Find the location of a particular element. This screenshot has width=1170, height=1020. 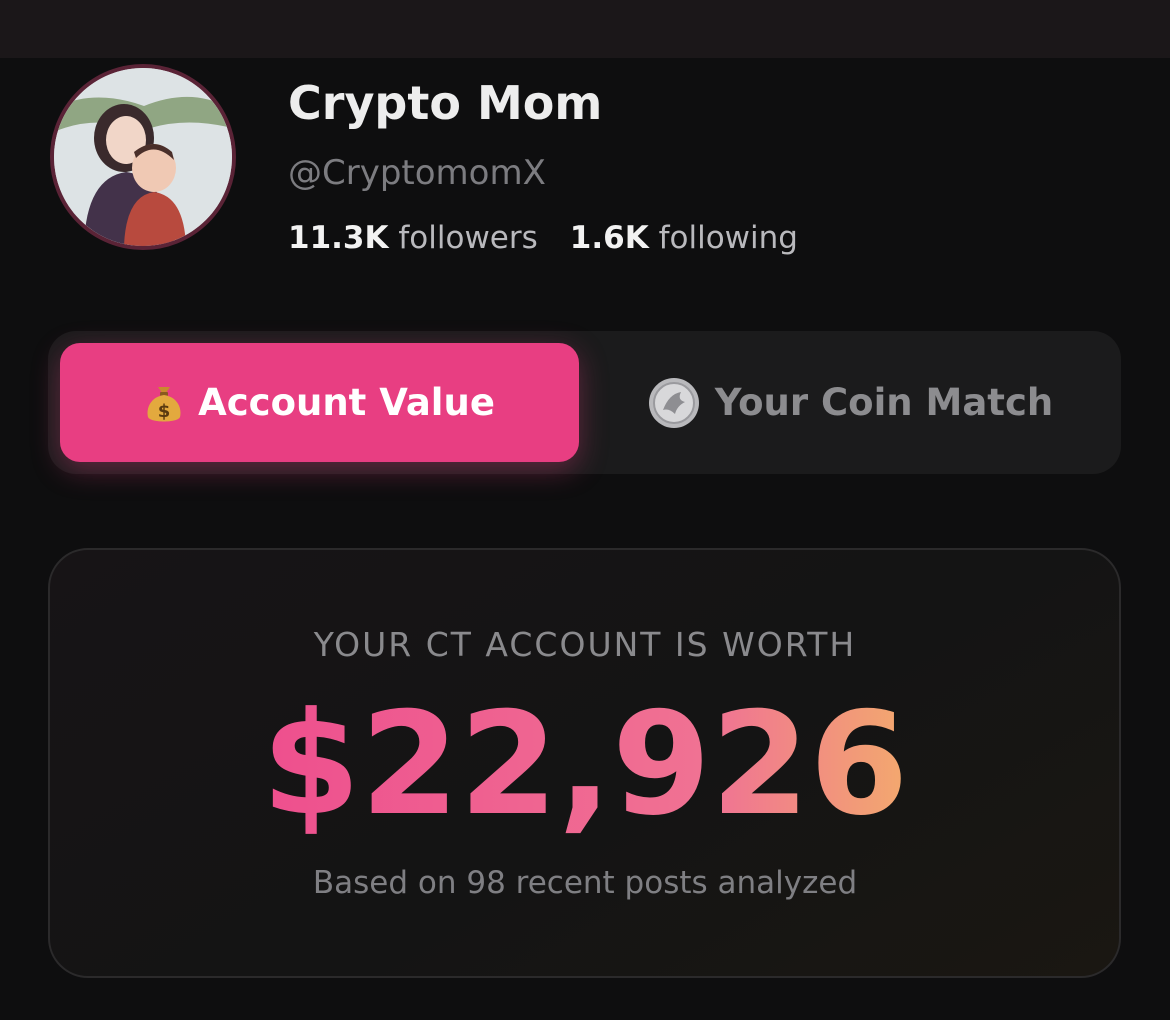

tab-coin-match-label: Your Coin Match is located at coordinates (884, 402).